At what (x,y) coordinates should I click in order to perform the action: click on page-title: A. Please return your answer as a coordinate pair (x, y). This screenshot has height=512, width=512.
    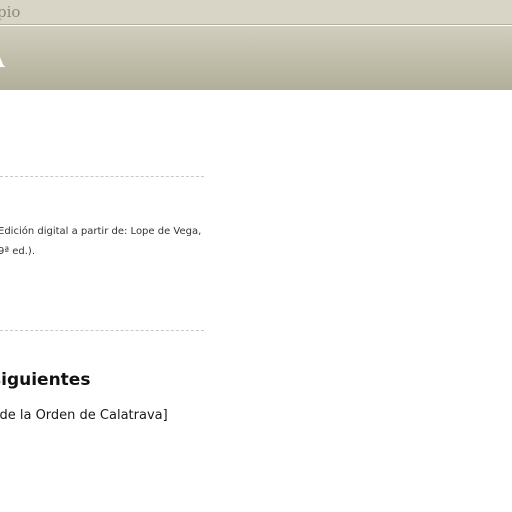
    Looking at the image, I should click on (2, 61).